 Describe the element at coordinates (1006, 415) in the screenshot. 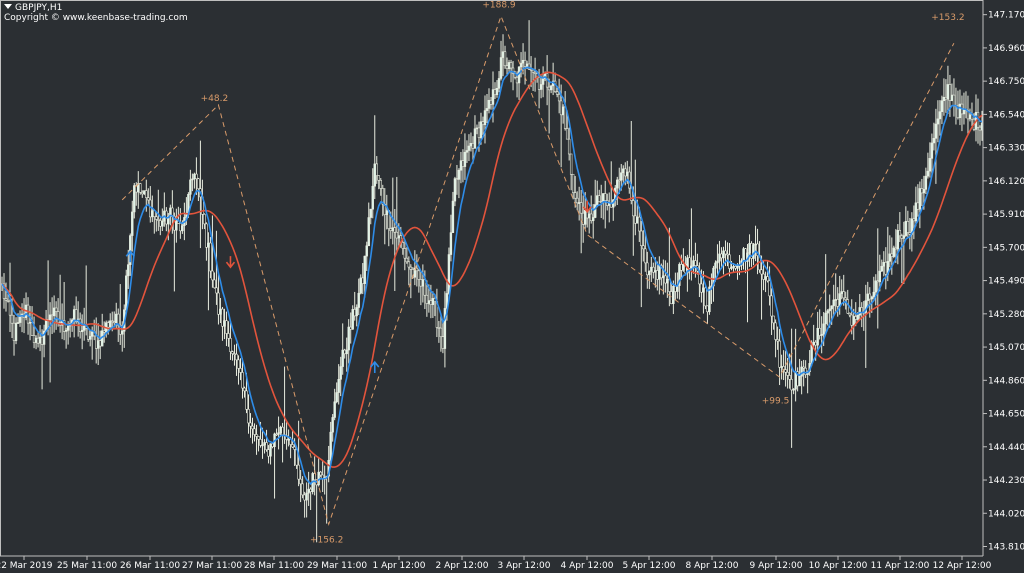

I see `y-tick-label: 144.650` at that location.